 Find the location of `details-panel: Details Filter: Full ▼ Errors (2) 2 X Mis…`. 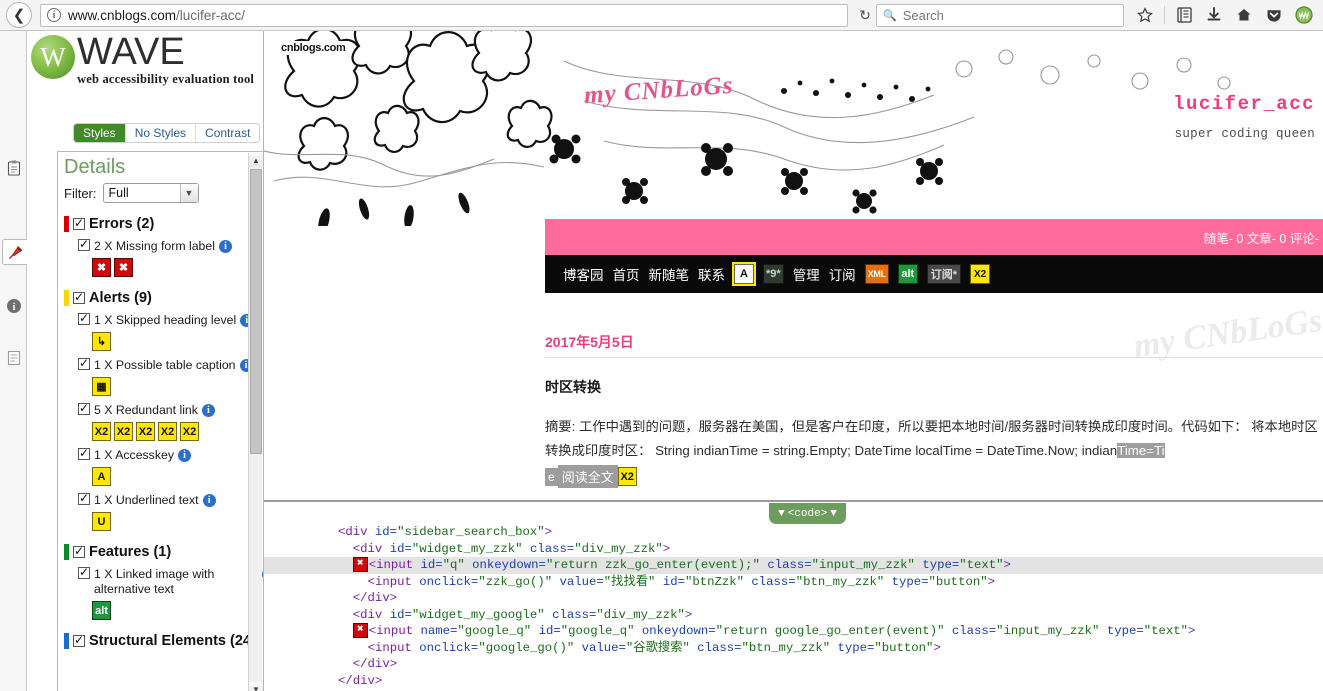

details-panel: Details Filter: Full ▼ Errors (2) 2 X Mis… is located at coordinates (160, 421).